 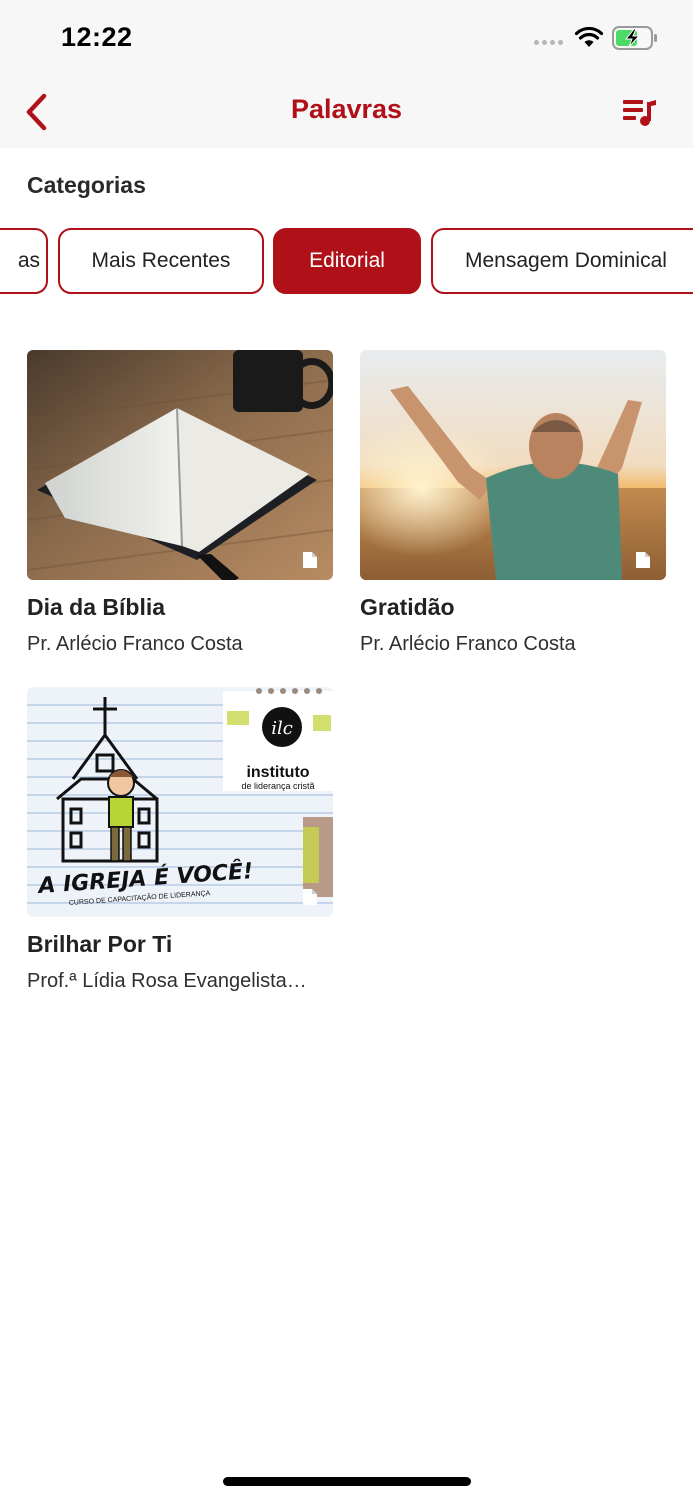 I want to click on man-arms-raised-image, so click(x=513, y=465).